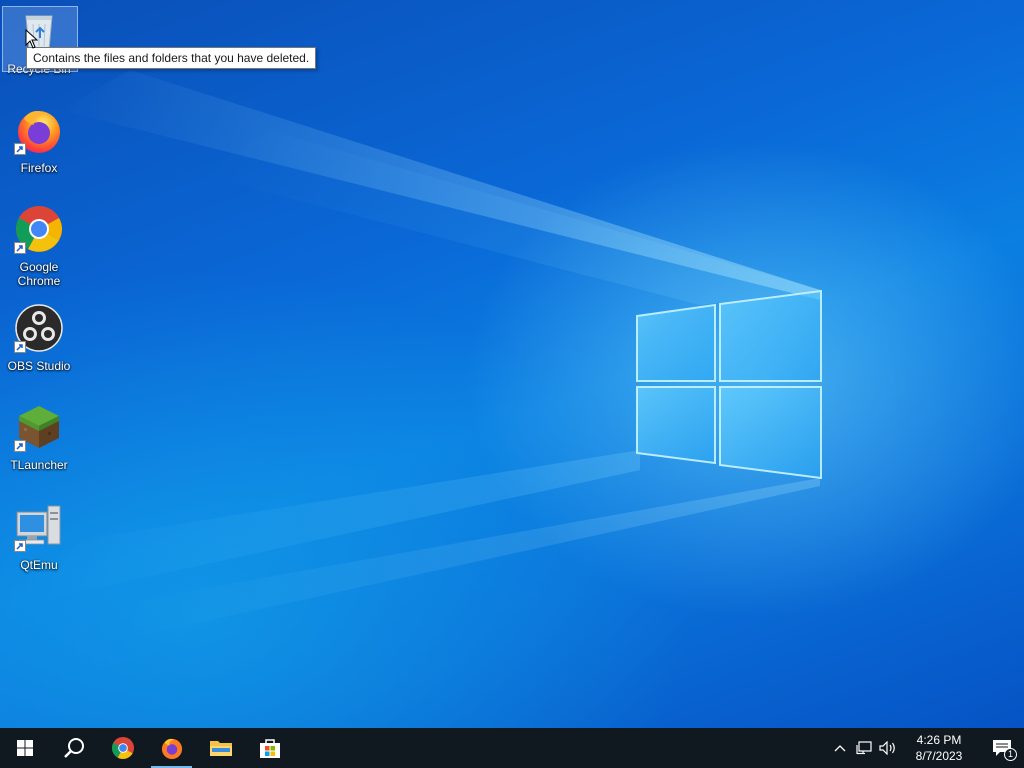 The image size is (1024, 768). I want to click on desktop-icon-label: OBS Studio, so click(39, 366).